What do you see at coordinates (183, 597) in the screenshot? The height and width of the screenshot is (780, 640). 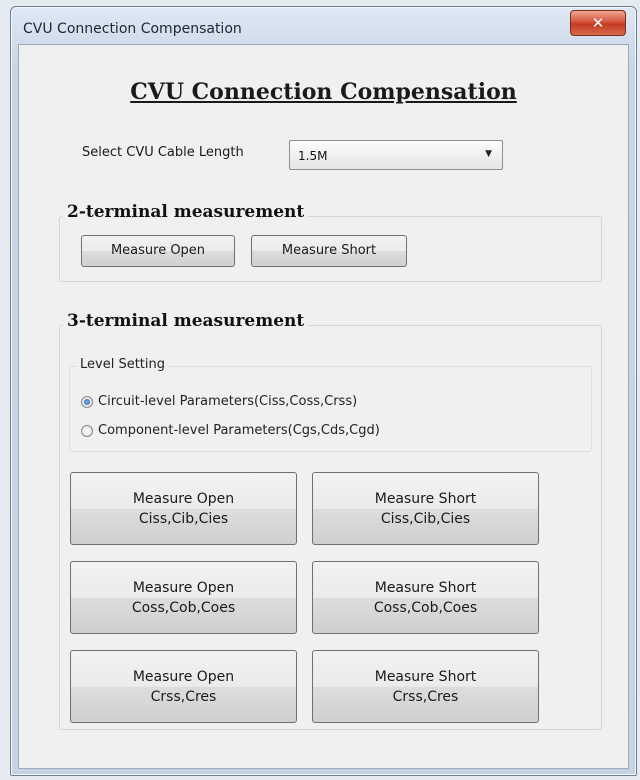 I see `measure-open-output-button: Measure Open Coss,Cob,Coes` at bounding box center [183, 597].